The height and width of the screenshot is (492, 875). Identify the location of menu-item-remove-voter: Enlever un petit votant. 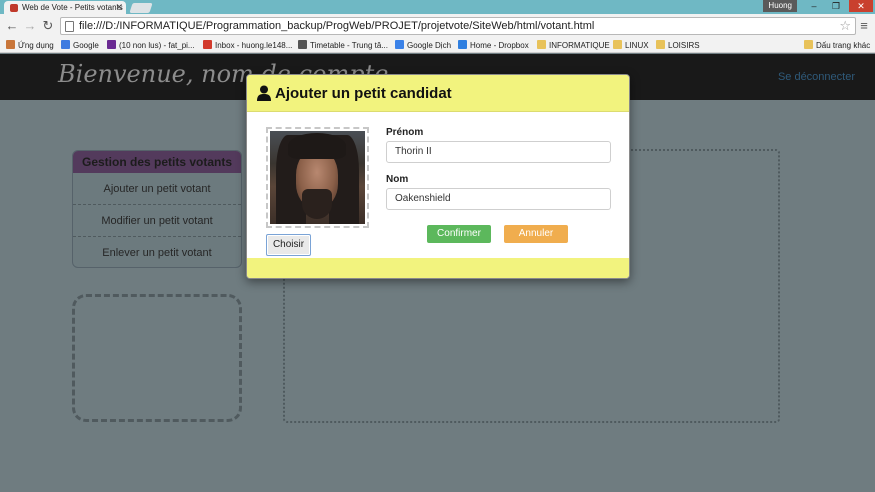
(157, 252).